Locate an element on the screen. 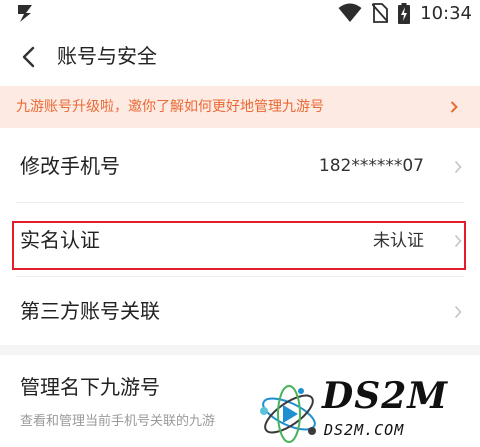 The image size is (480, 447). third-party-label: 第三方账号关联 is located at coordinates (90, 311).